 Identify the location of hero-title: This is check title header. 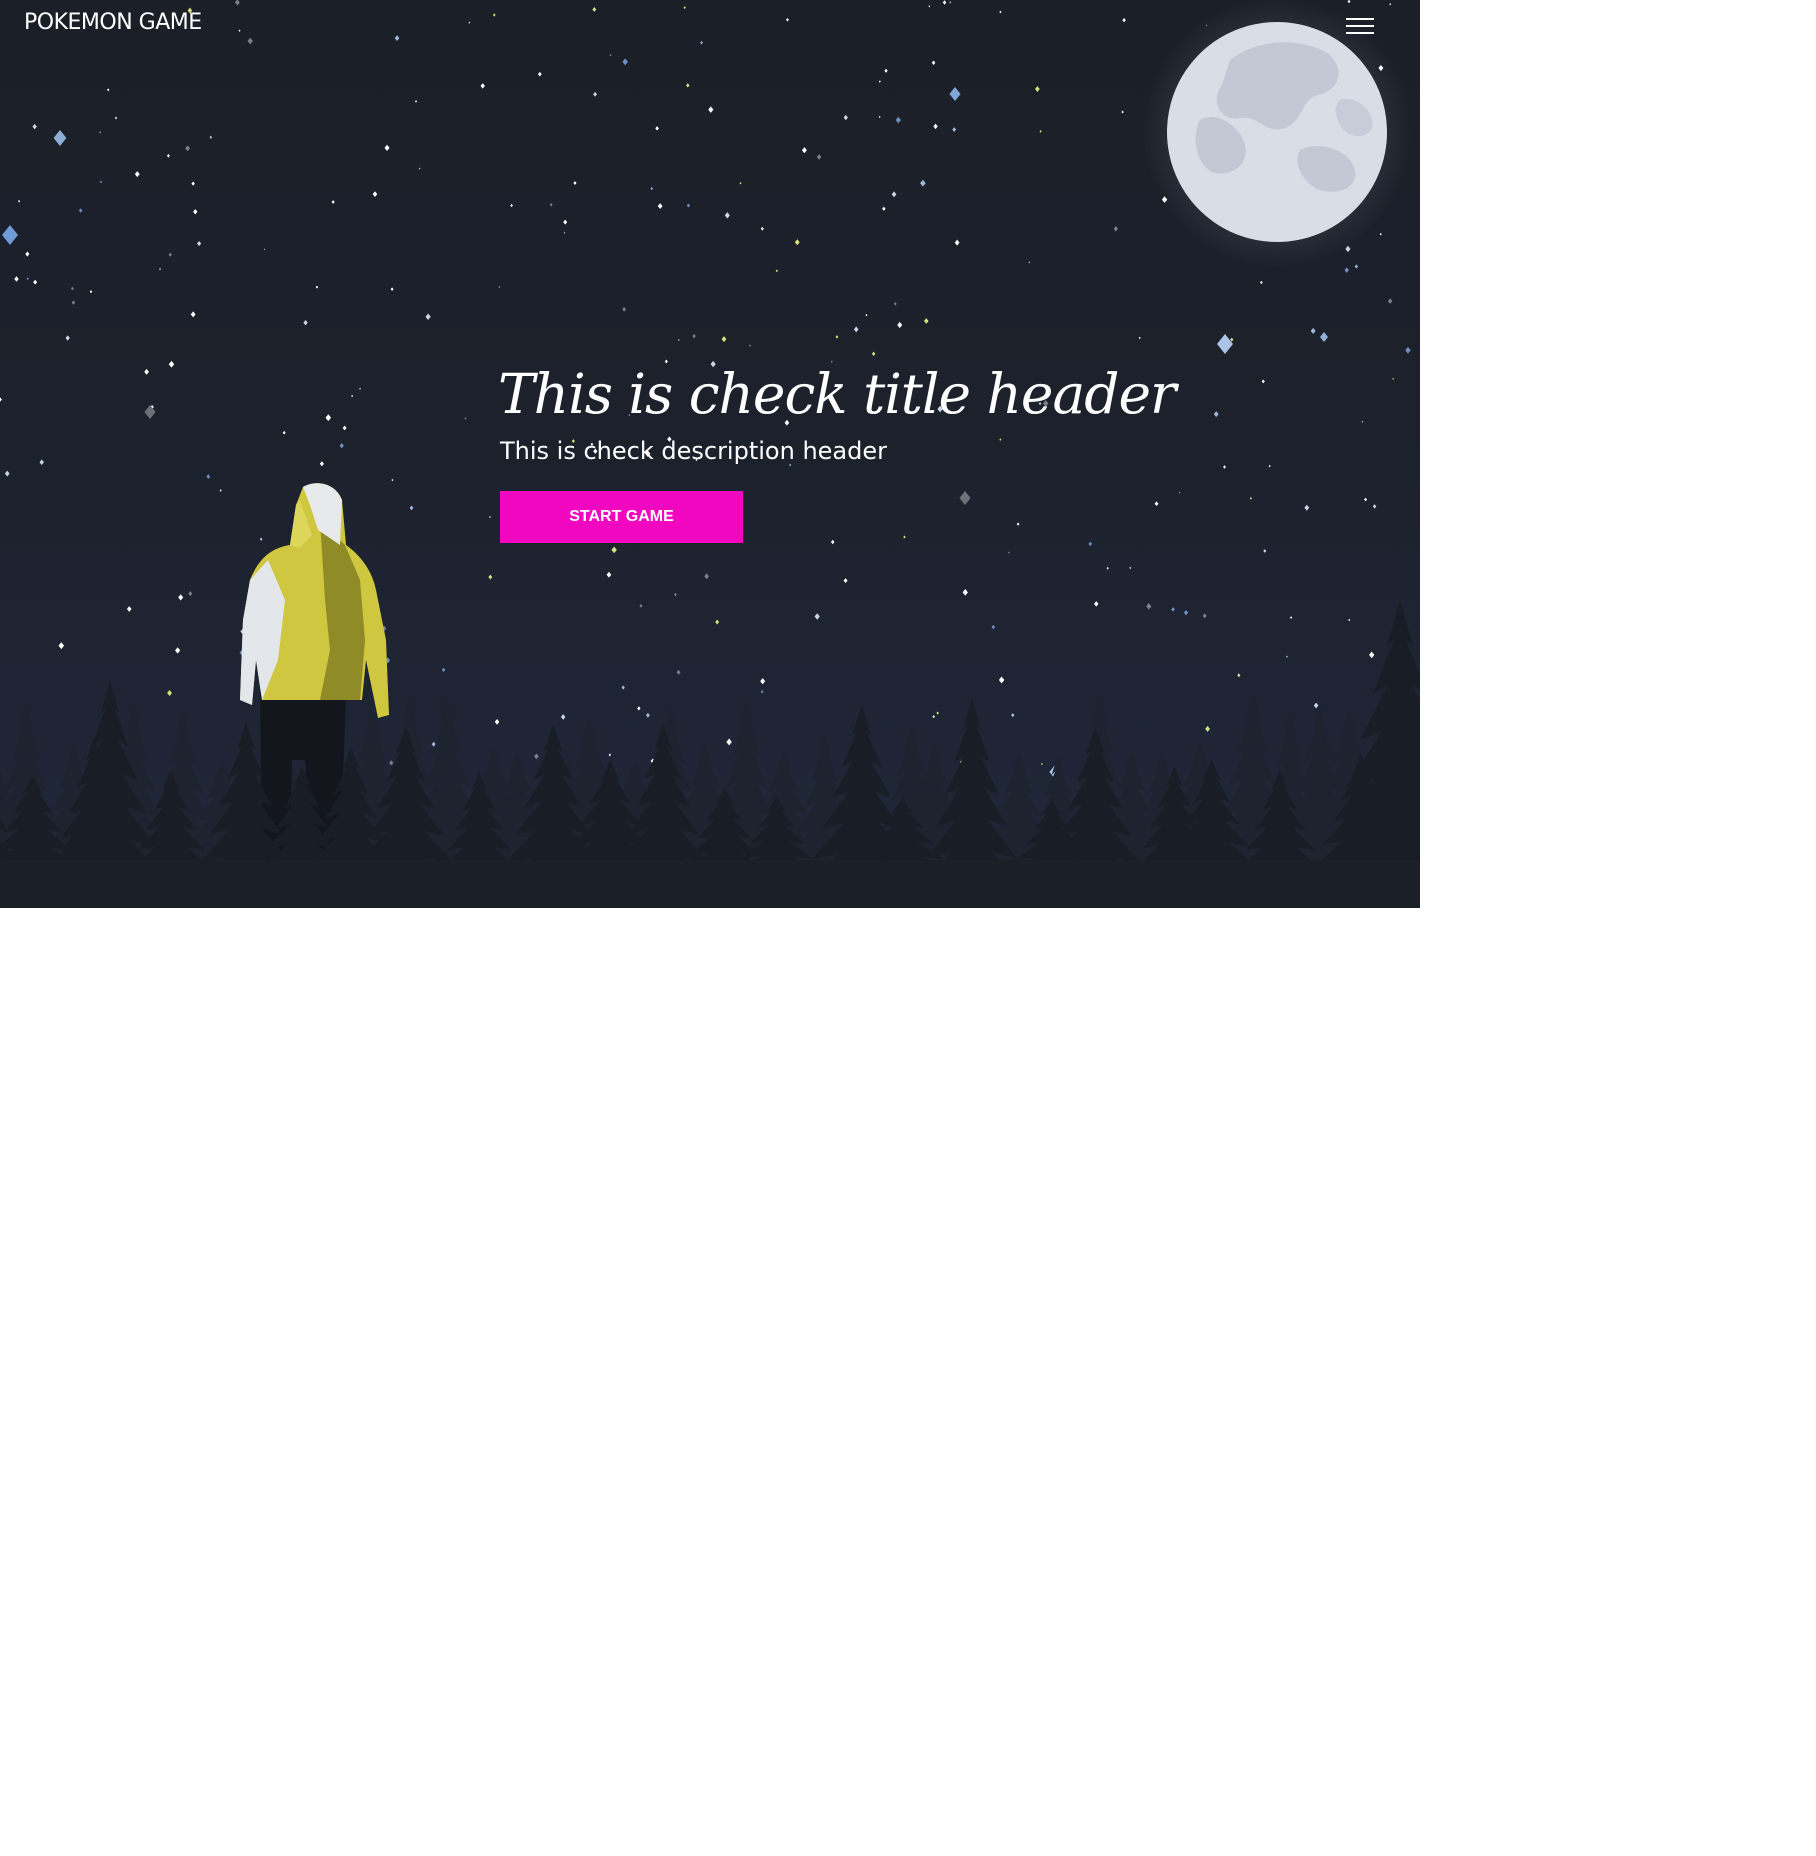
(837, 394).